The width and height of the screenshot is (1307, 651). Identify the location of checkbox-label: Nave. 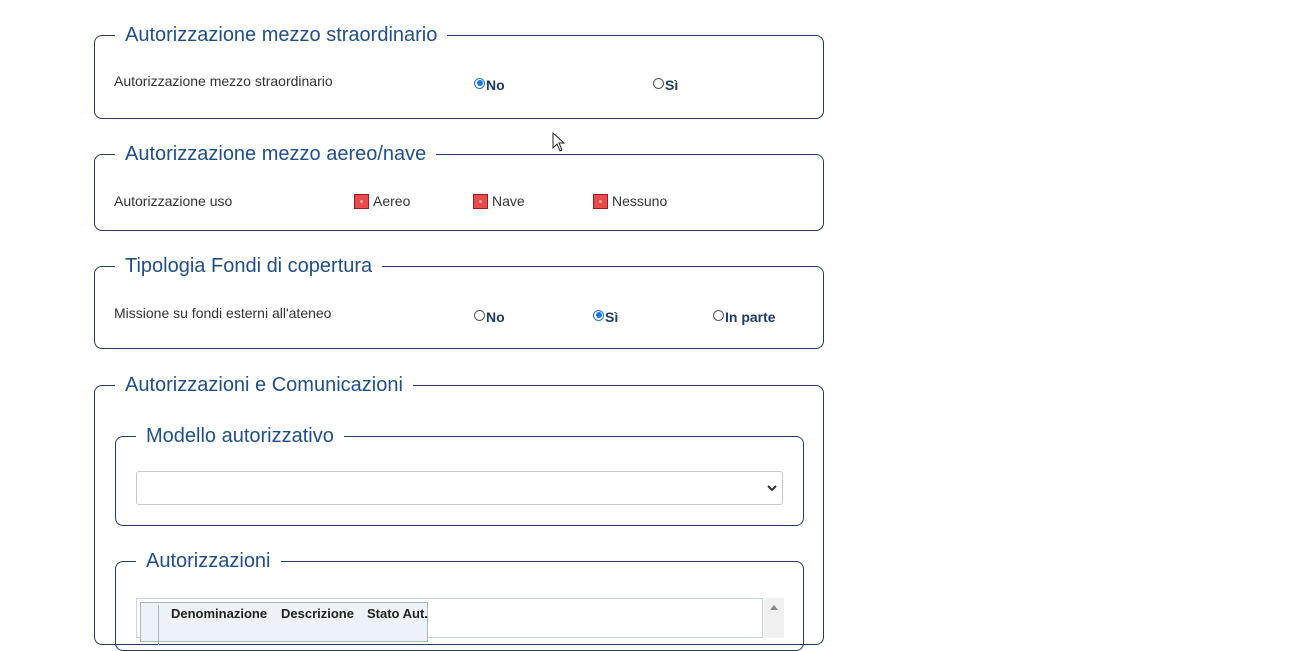
(508, 201).